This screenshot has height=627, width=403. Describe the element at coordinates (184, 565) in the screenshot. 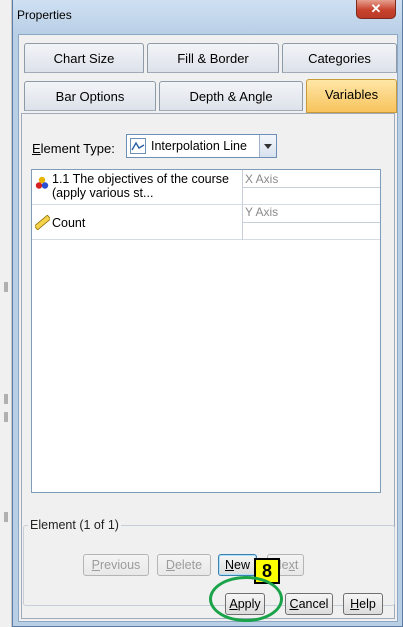

I see `delete-button: Delete` at that location.